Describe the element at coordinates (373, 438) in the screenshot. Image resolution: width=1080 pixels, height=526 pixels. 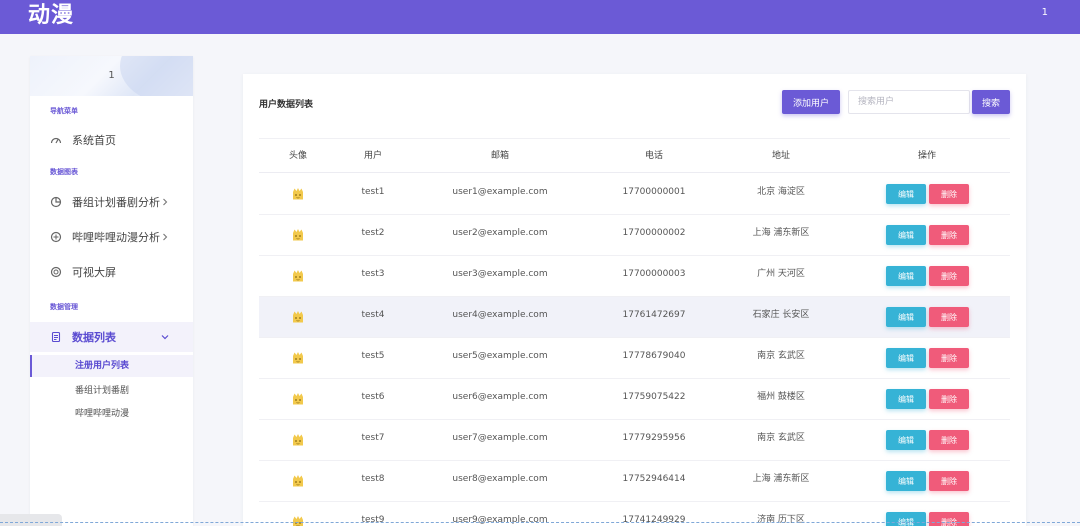
I see `cell-user: test7` at that location.